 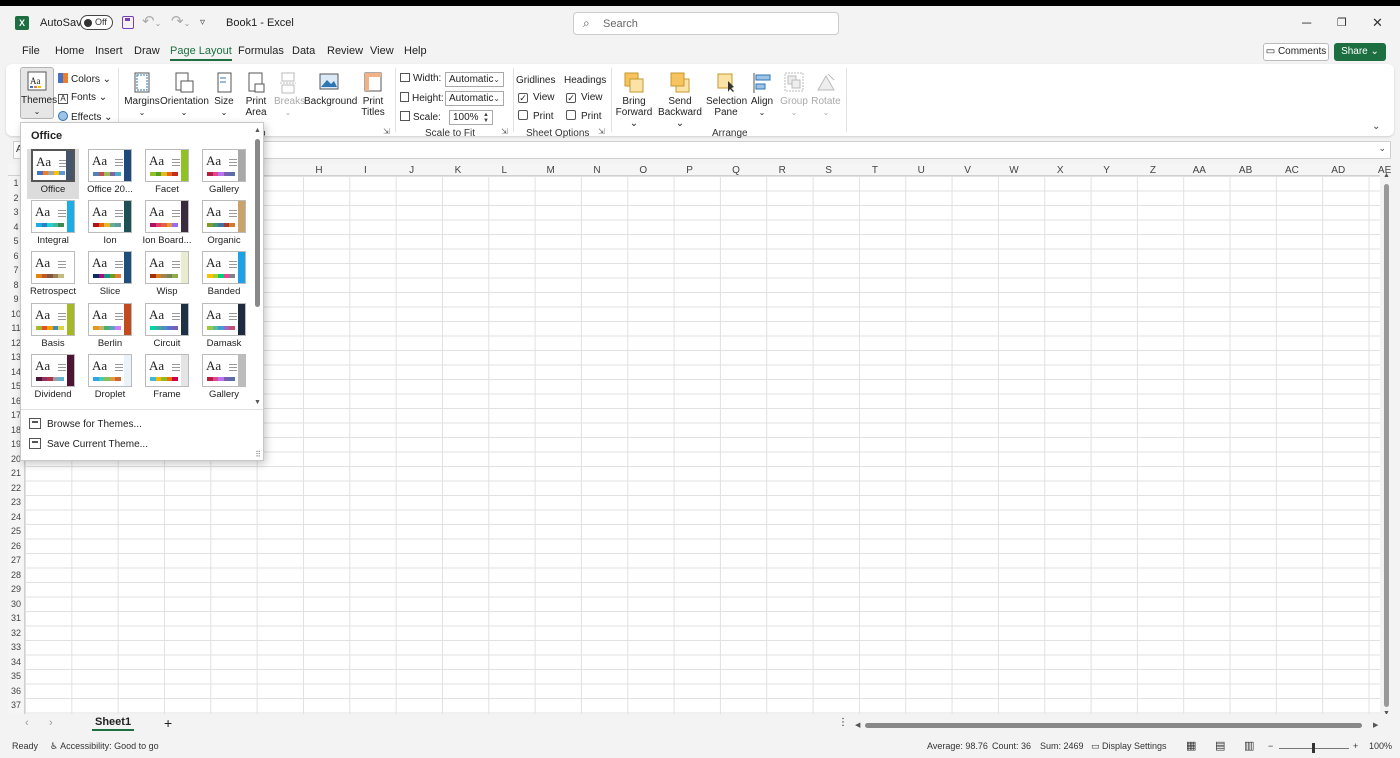 What do you see at coordinates (16, 488) in the screenshot?
I see `row-header-cell: 22` at bounding box center [16, 488].